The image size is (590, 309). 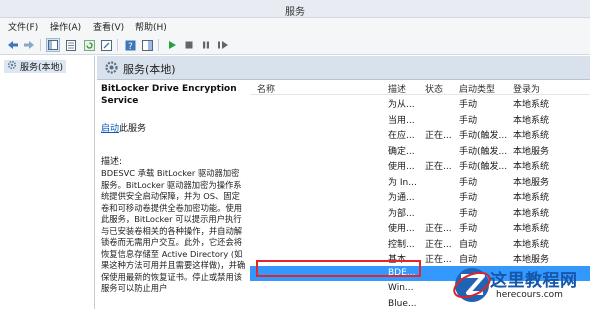 I want to click on watermark-emblem-icon, so click(x=472, y=285).